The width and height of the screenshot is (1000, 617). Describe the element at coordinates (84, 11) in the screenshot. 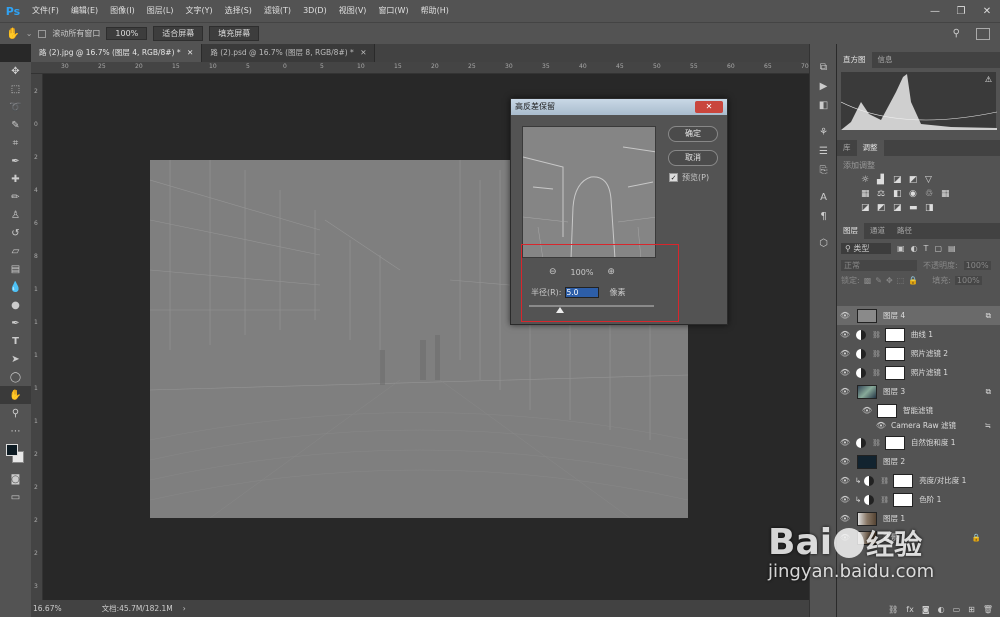

I see `menu-edit: 编辑(E)` at that location.